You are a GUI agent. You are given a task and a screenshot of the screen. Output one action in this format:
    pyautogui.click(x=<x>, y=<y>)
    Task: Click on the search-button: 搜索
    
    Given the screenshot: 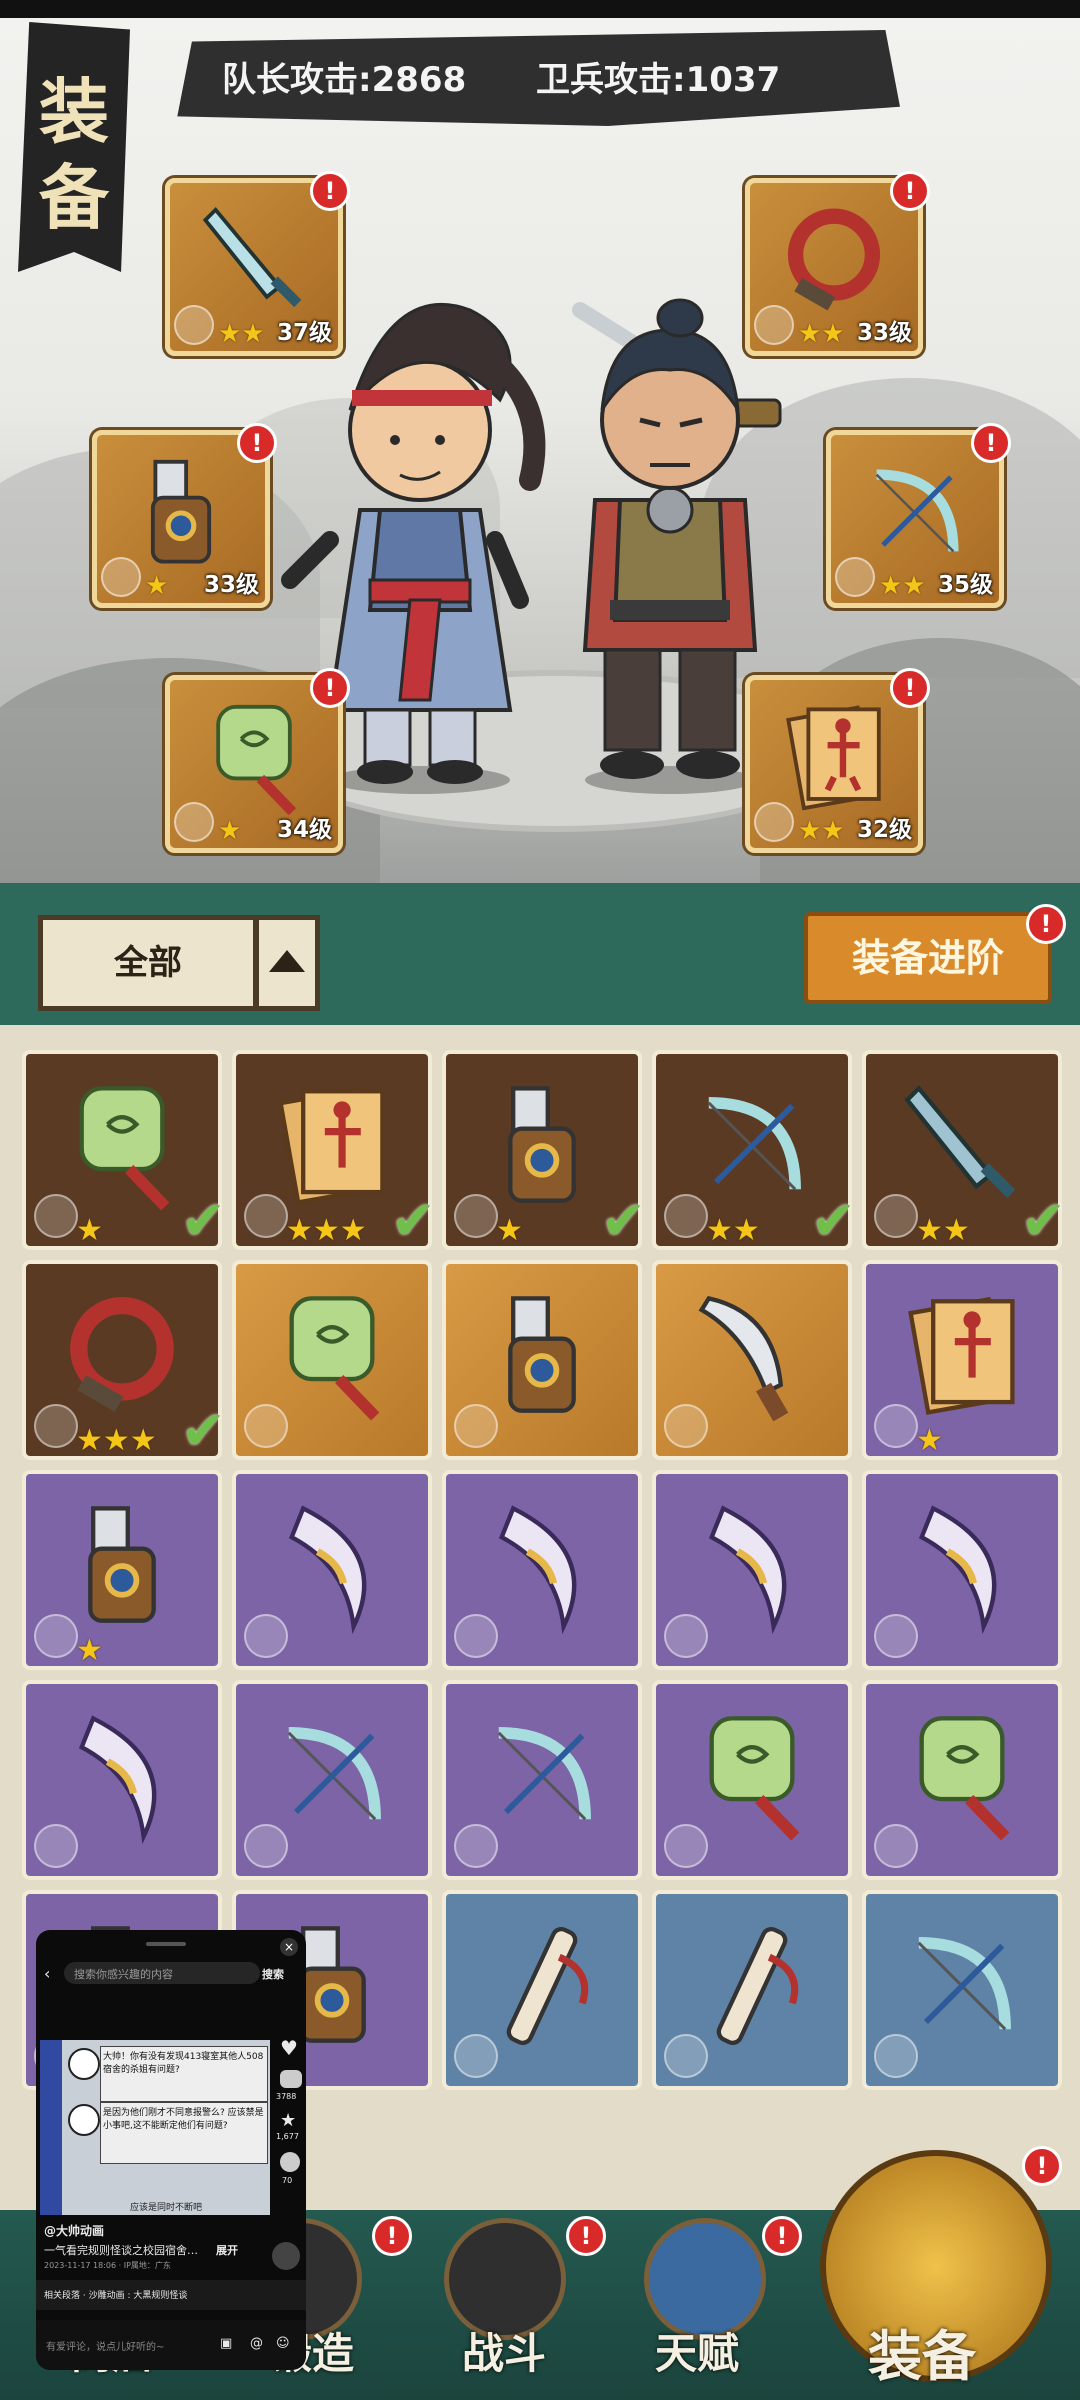 What is the action you would take?
    pyautogui.click(x=273, y=1974)
    